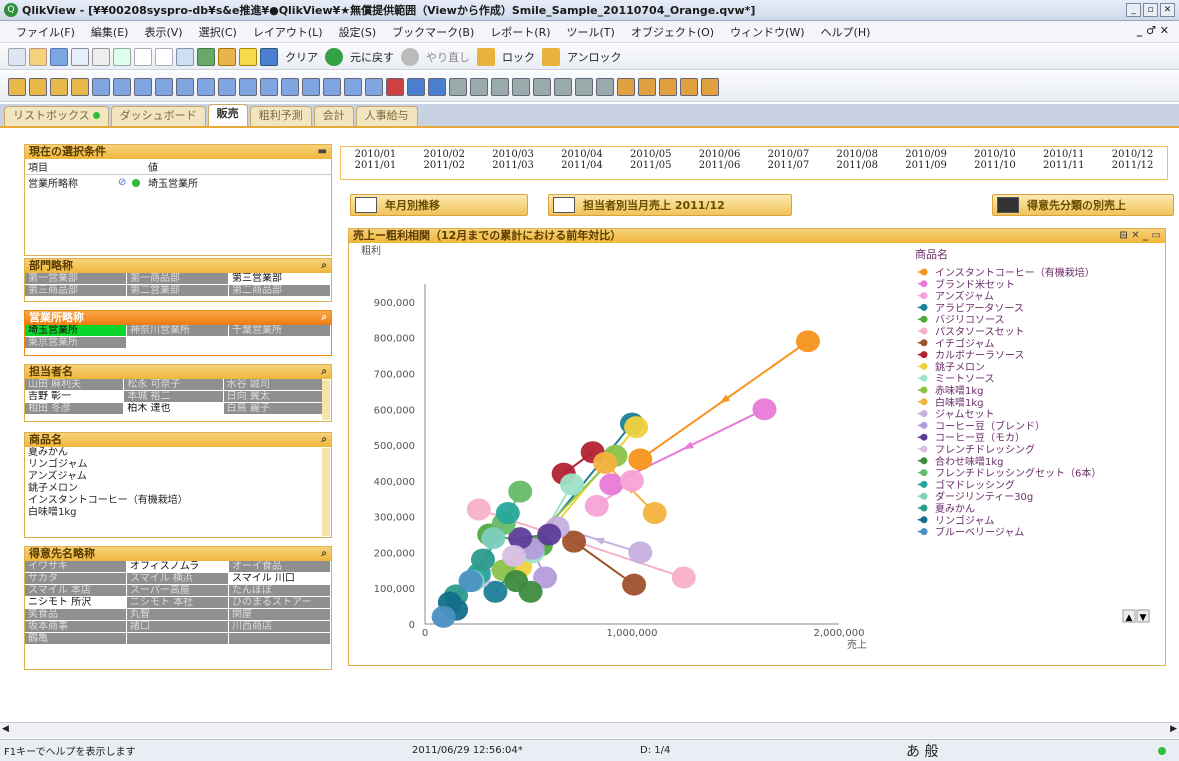  Describe the element at coordinates (178, 579) in the screenshot. I see `list-item: スマイル 横浜` at that location.